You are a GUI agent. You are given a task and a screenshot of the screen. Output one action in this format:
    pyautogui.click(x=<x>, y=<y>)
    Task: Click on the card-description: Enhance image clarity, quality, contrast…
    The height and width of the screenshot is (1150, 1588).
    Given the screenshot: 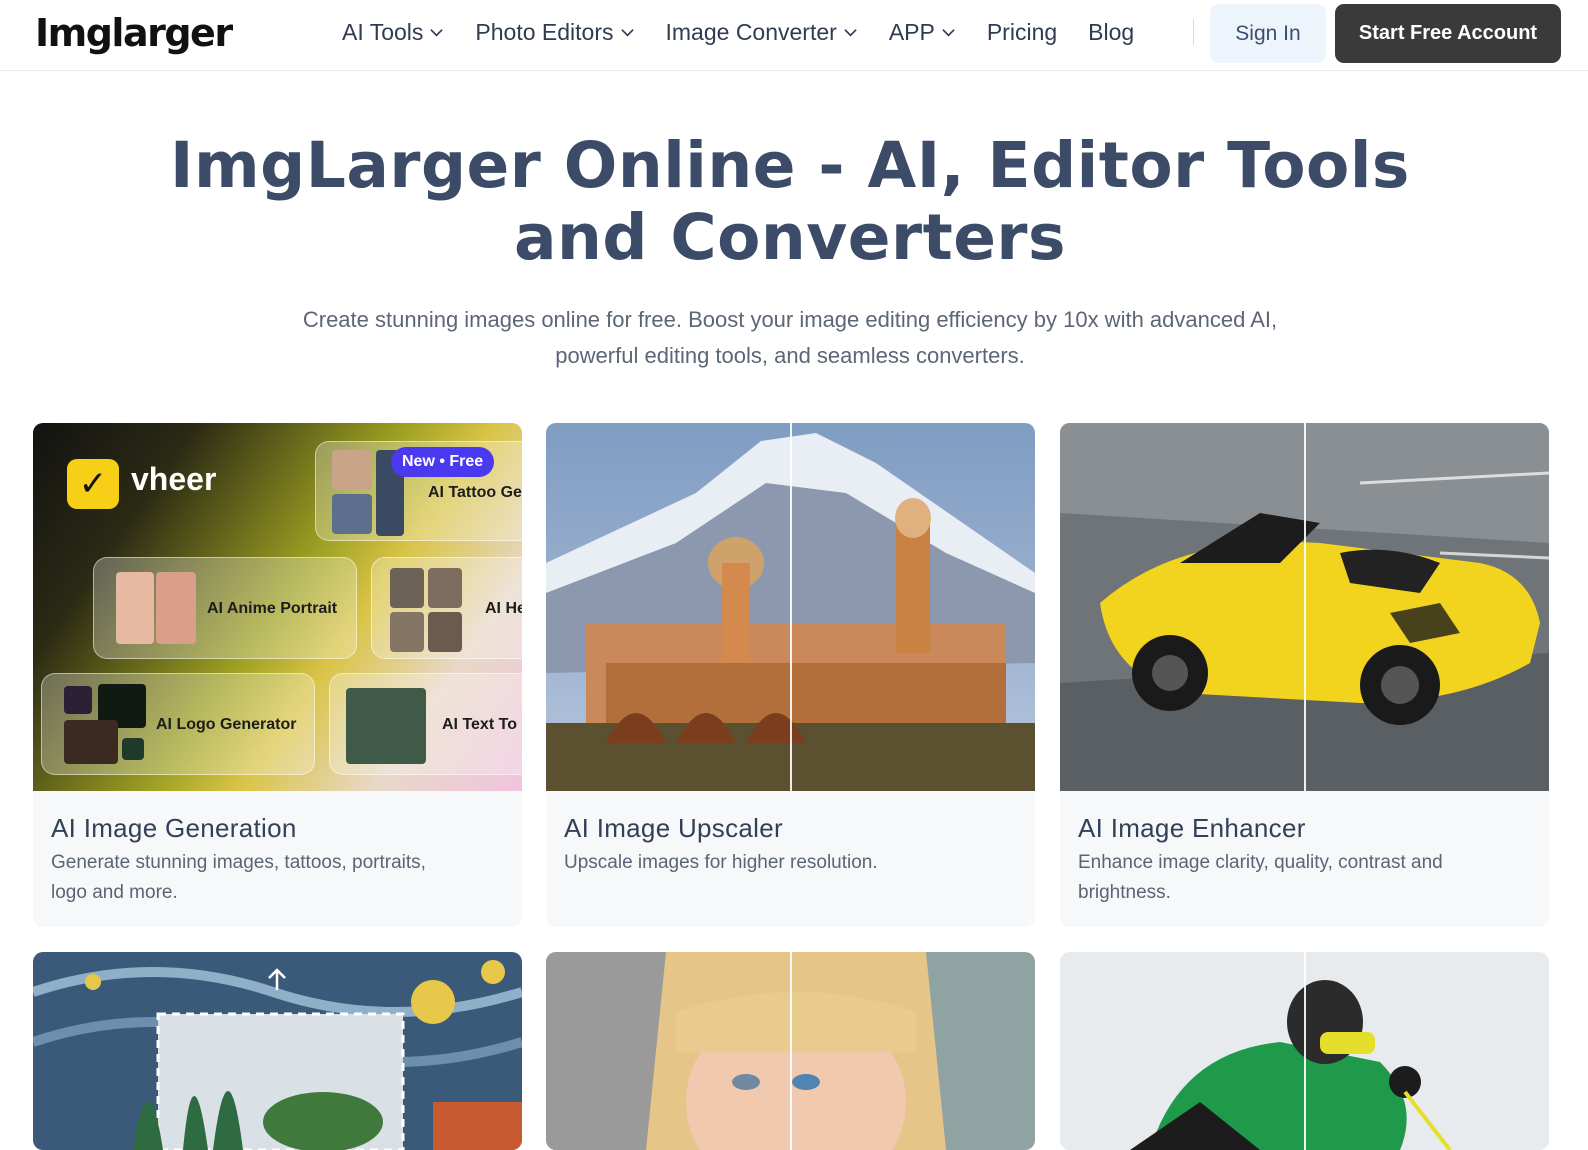 What is the action you would take?
    pyautogui.click(x=1303, y=878)
    